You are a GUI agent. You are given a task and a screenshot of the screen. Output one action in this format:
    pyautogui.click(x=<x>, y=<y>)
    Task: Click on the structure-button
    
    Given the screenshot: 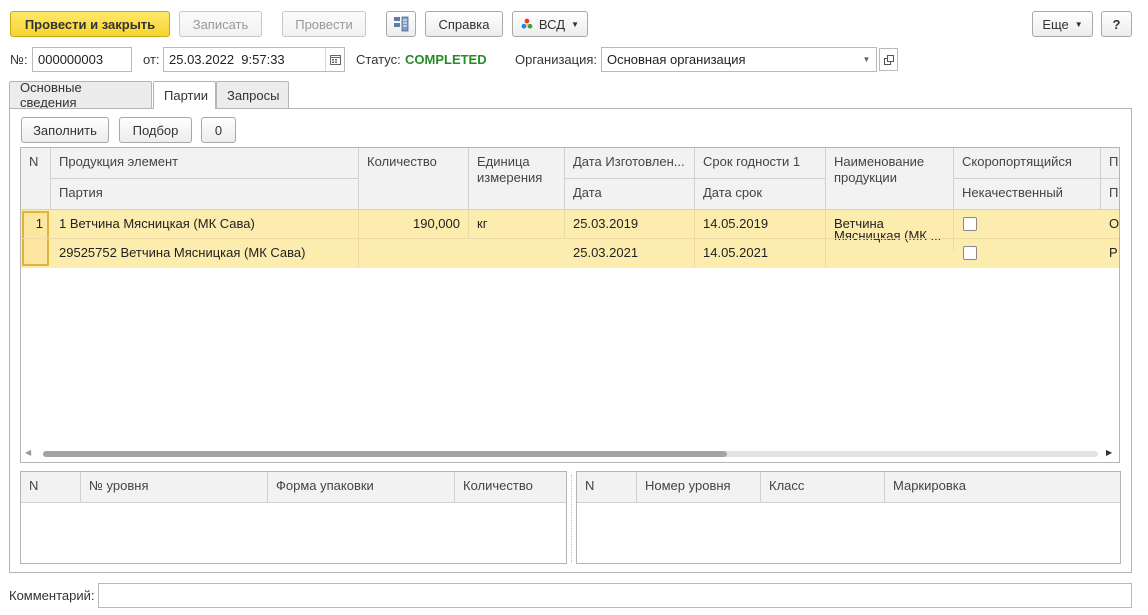 What is the action you would take?
    pyautogui.click(x=401, y=24)
    